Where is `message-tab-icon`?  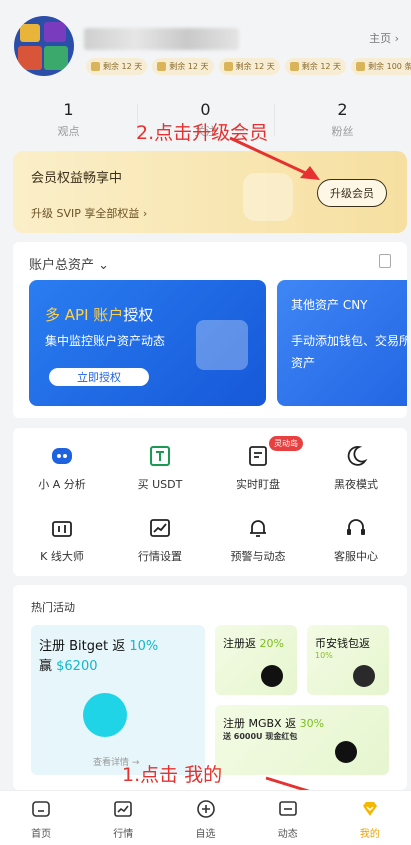 message-tab-icon is located at coordinates (288, 809).